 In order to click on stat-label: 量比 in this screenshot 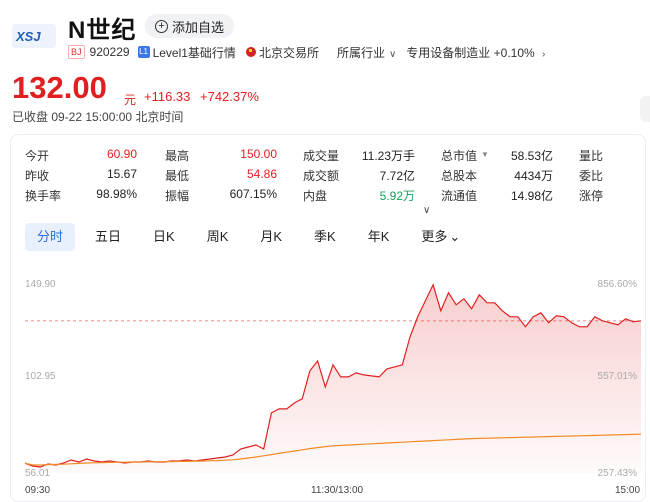, I will do `click(591, 156)`.